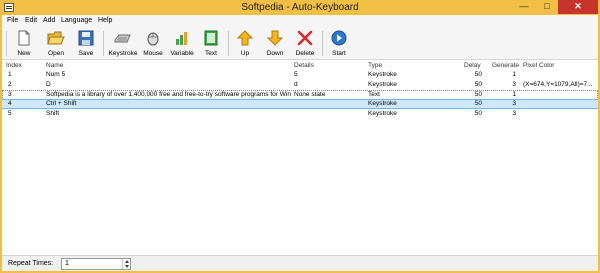 The width and height of the screenshot is (600, 273). I want to click on variable-button: Variable, so click(182, 43).